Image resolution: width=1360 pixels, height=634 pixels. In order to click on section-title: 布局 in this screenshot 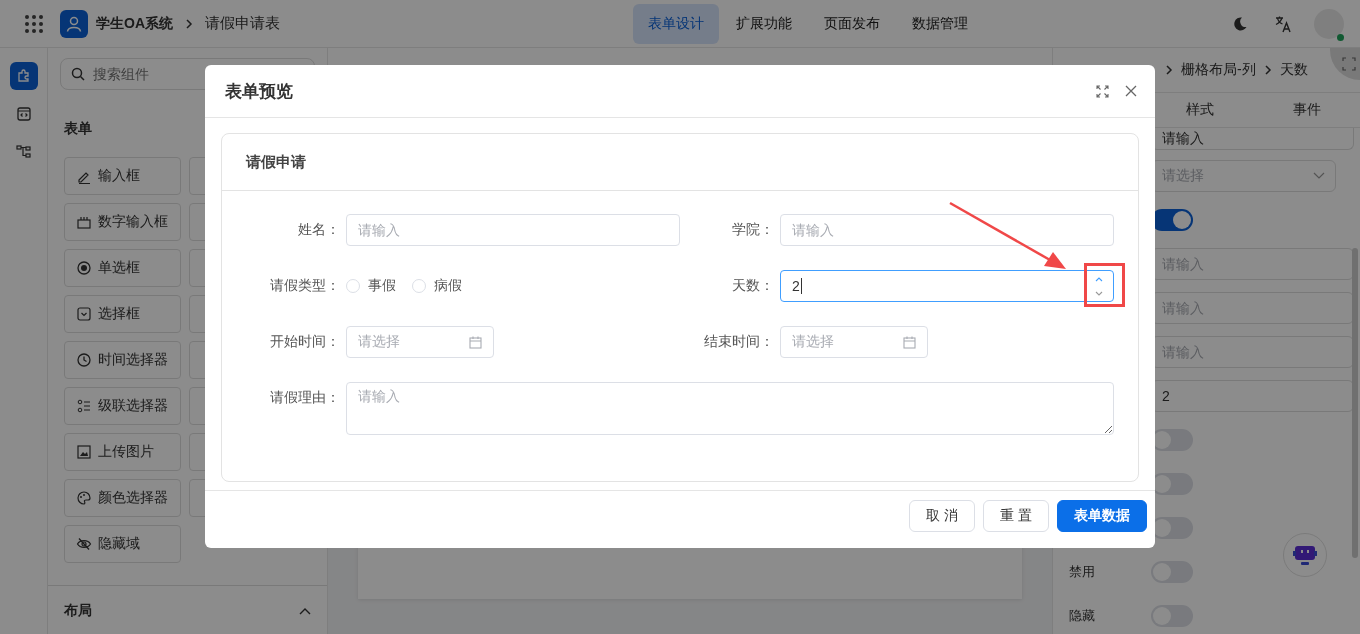, I will do `click(78, 611)`.